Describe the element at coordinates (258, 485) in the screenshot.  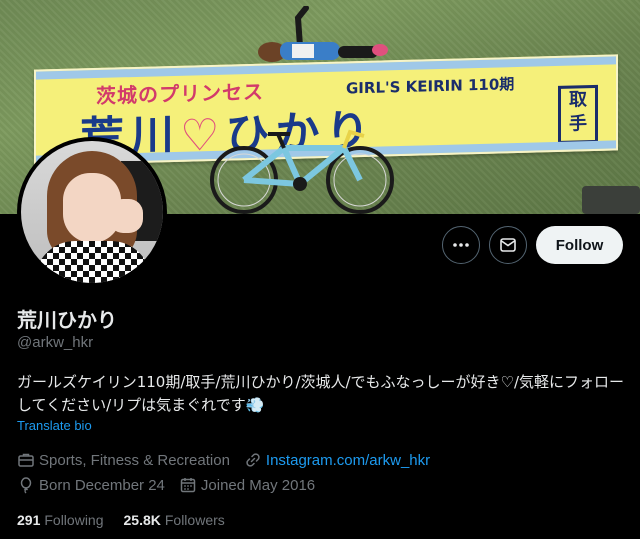
I see `joined-text: Joined May 2016` at that location.